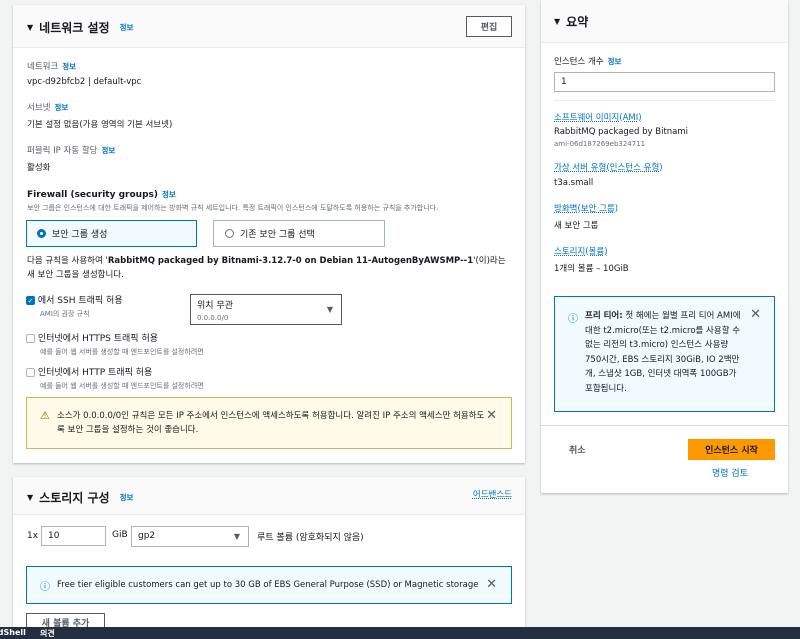 The image size is (800, 639). Describe the element at coordinates (666, 208) in the screenshot. I see `firewall-link: 방화벽(보안 그룹)` at that location.